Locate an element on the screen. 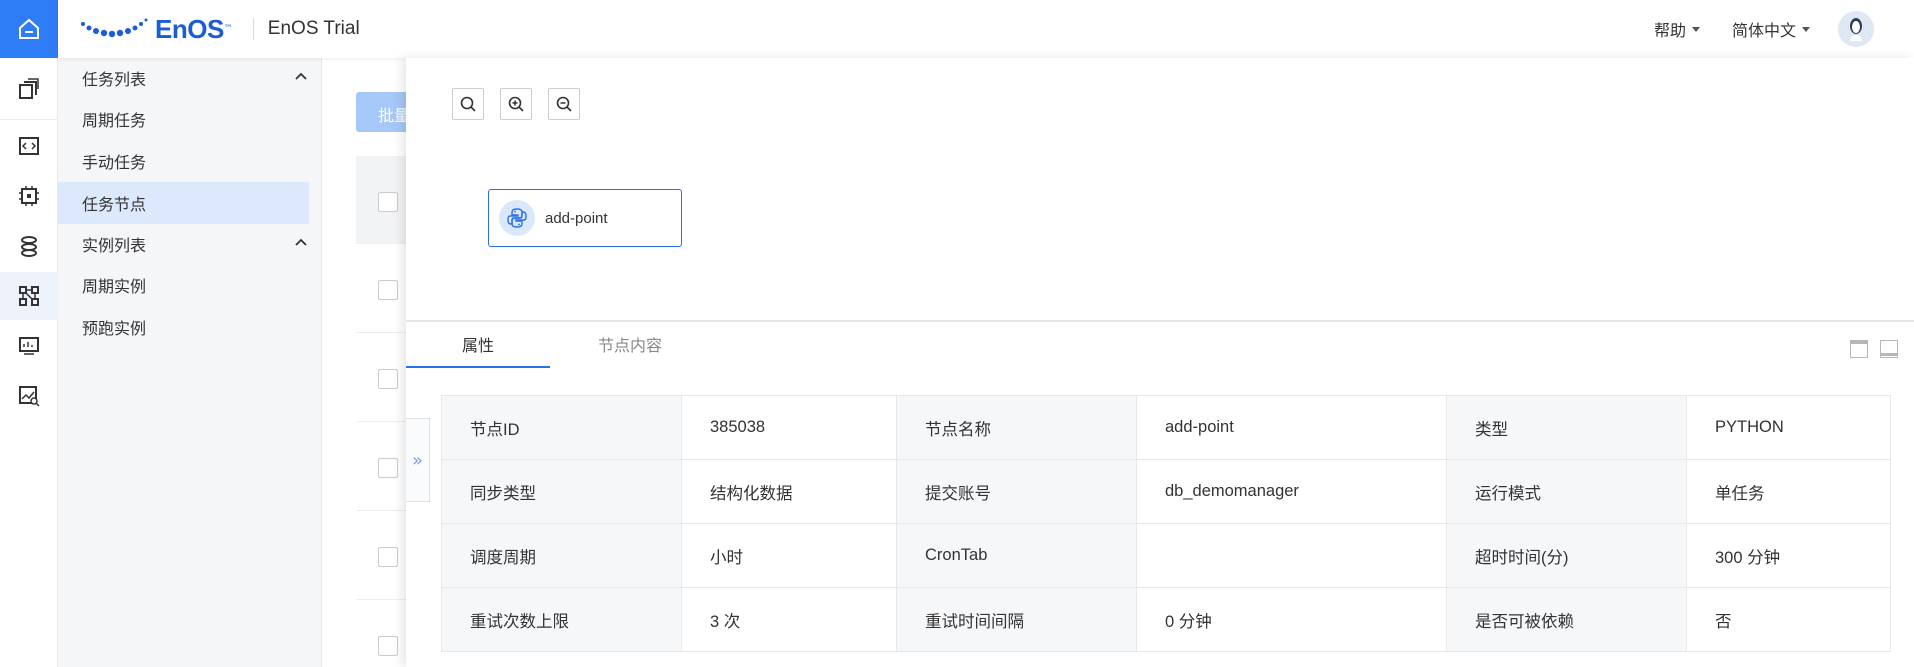  app-name: EnOS Trial is located at coordinates (313, 28).